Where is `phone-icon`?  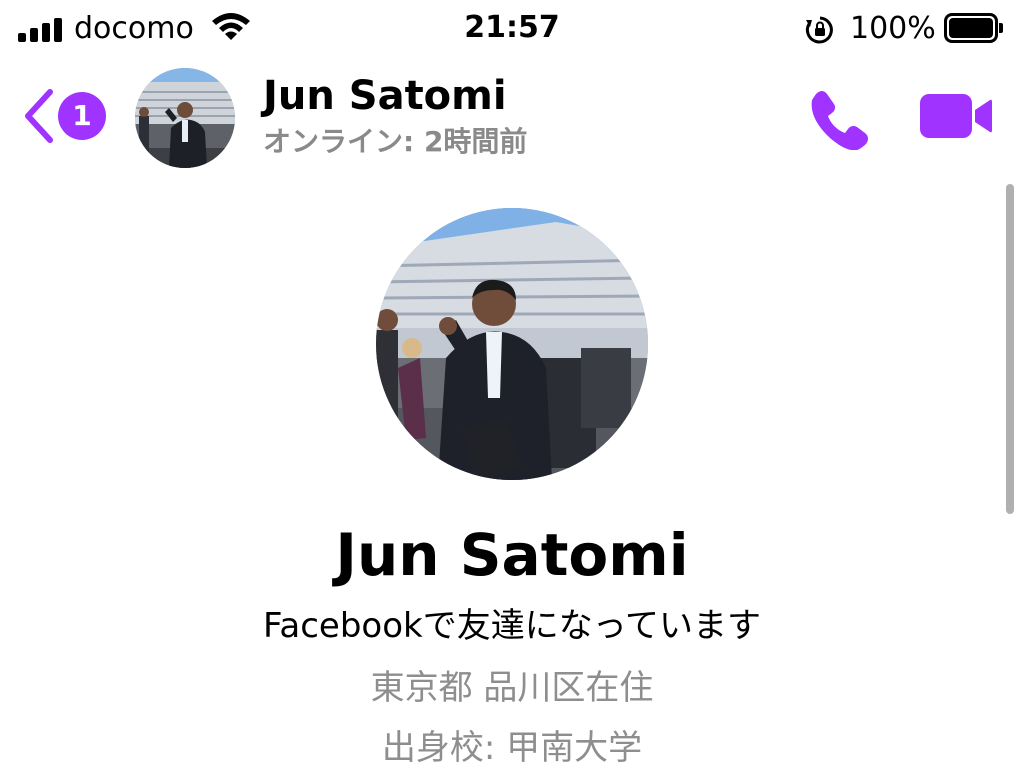
phone-icon is located at coordinates (839, 121).